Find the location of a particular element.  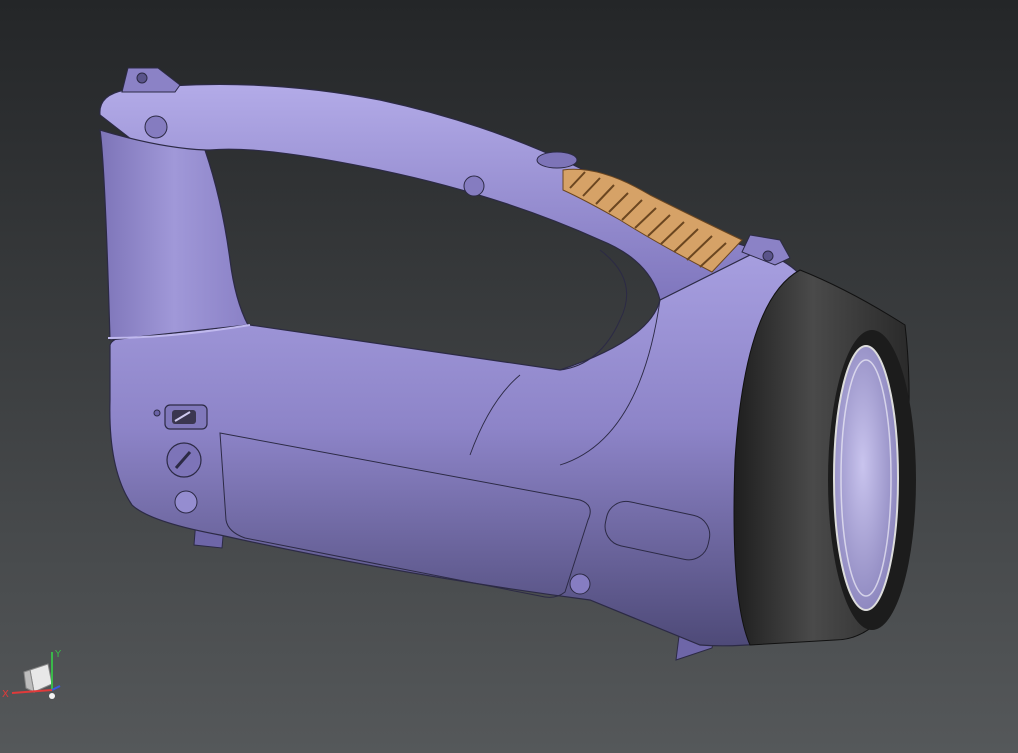

y-axis-label: Y is located at coordinates (58, 654).